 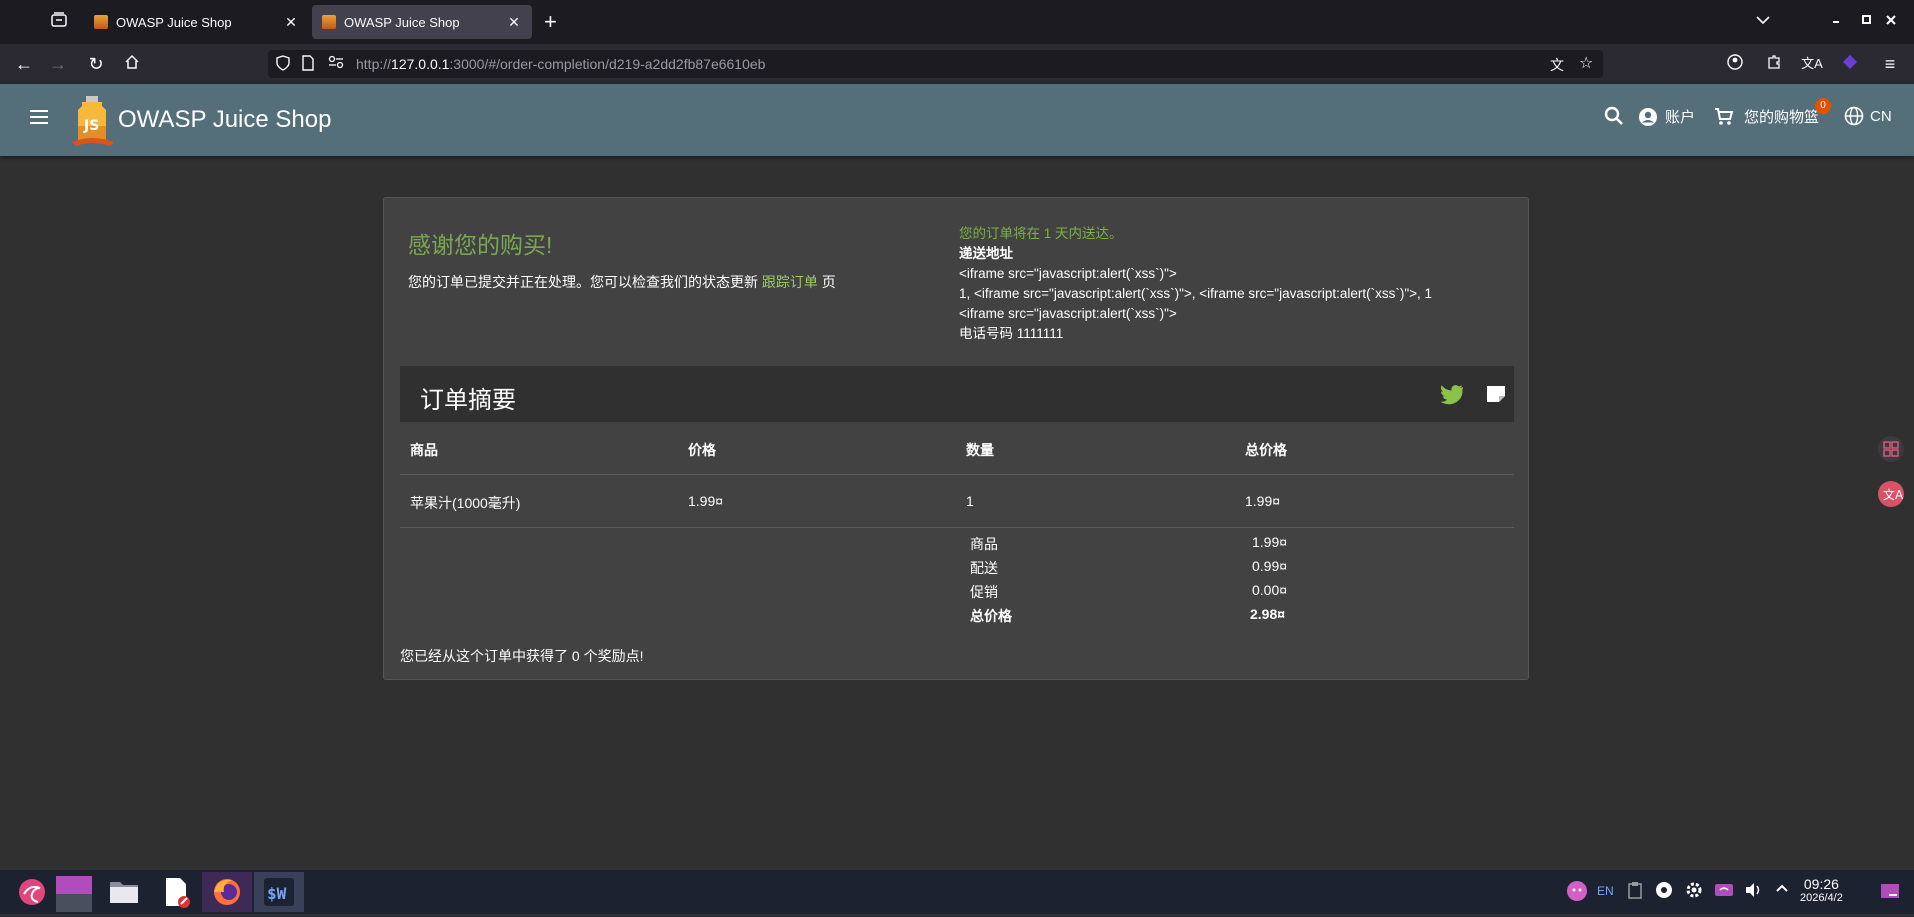 I want to click on juice-shop-logo: JS, so click(x=93, y=122).